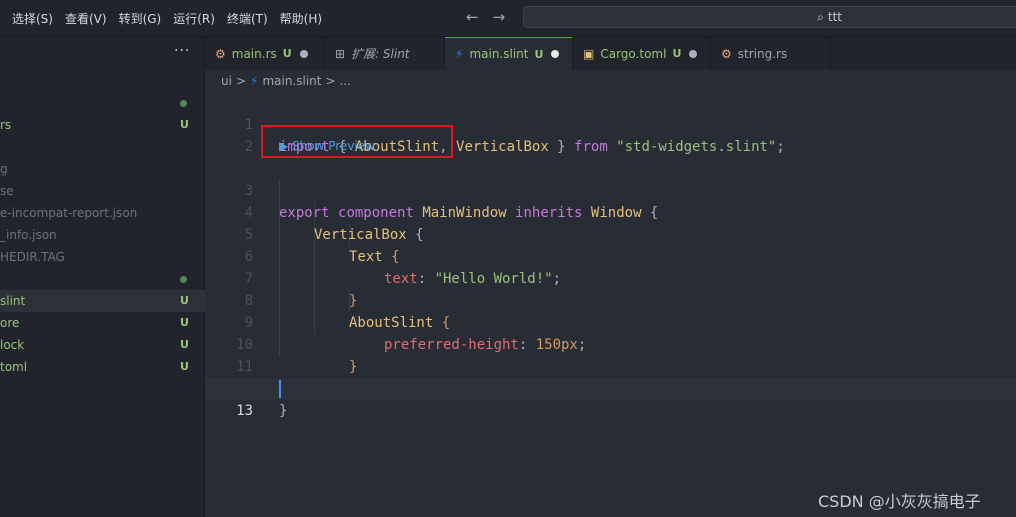 The height and width of the screenshot is (517, 1016). What do you see at coordinates (834, 17) in the screenshot?
I see `command-center-text: ttt` at bounding box center [834, 17].